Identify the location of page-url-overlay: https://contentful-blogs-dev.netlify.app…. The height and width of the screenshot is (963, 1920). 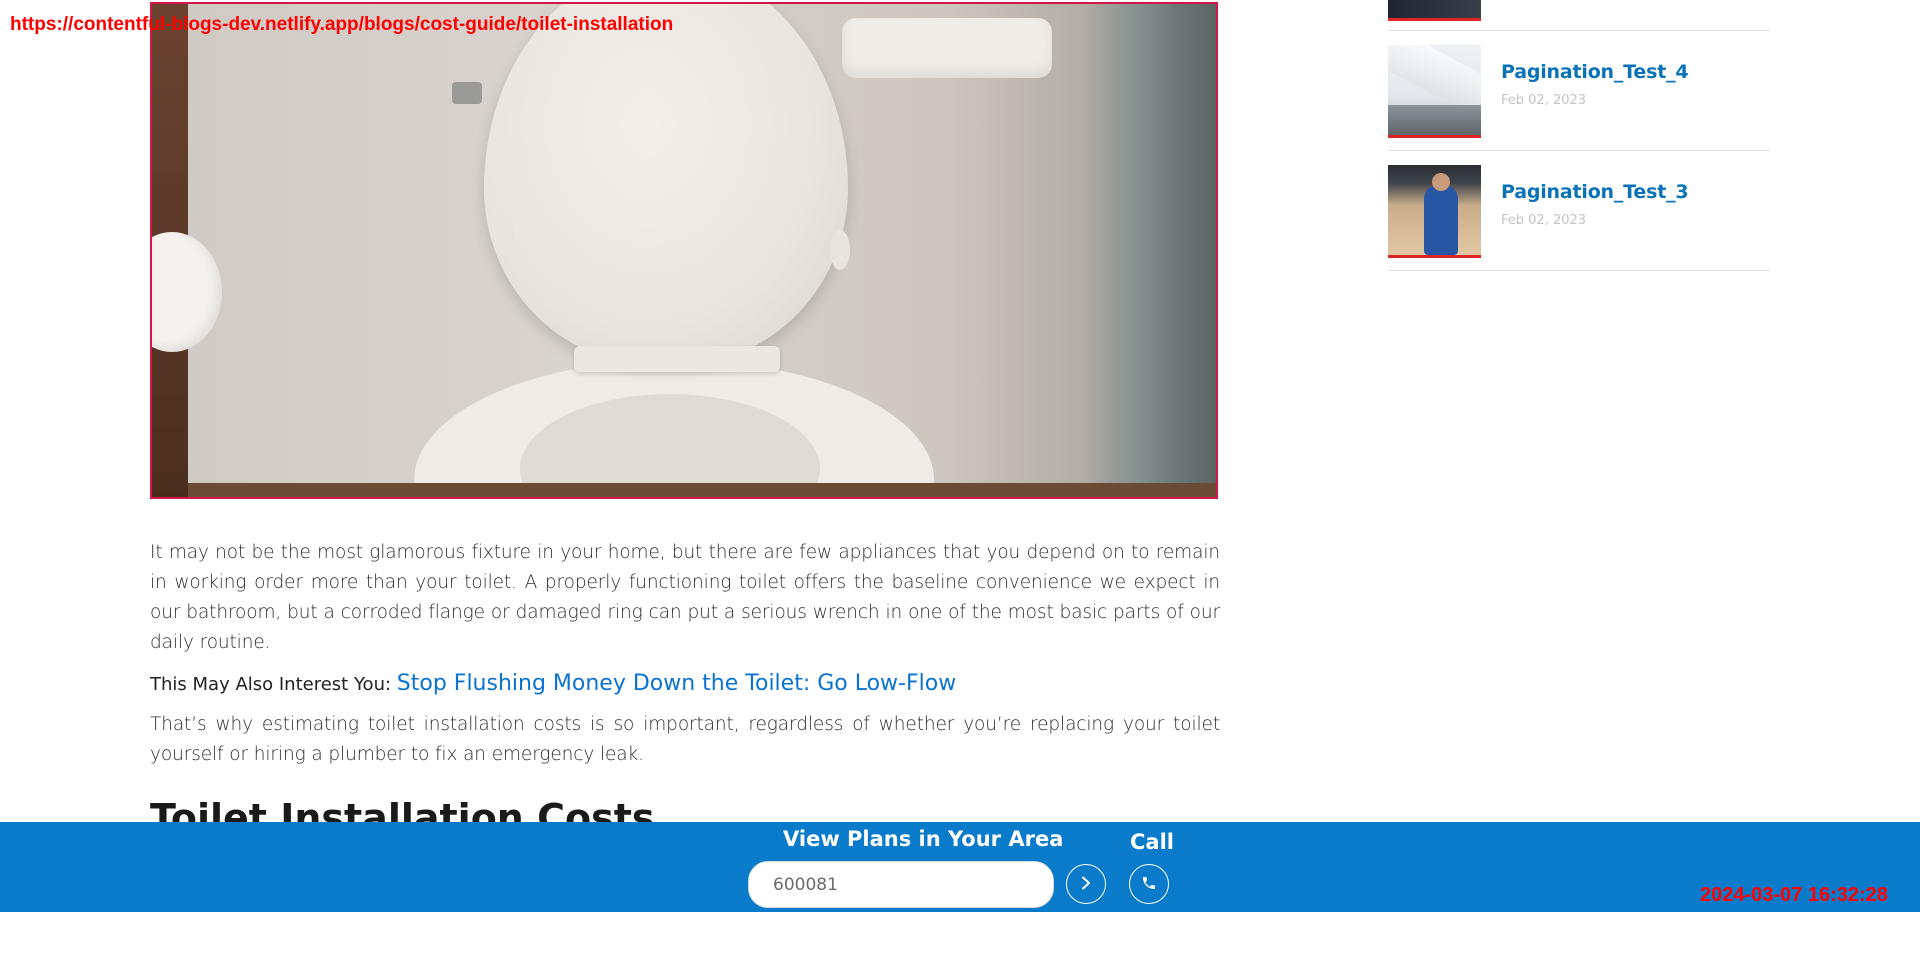
(342, 24).